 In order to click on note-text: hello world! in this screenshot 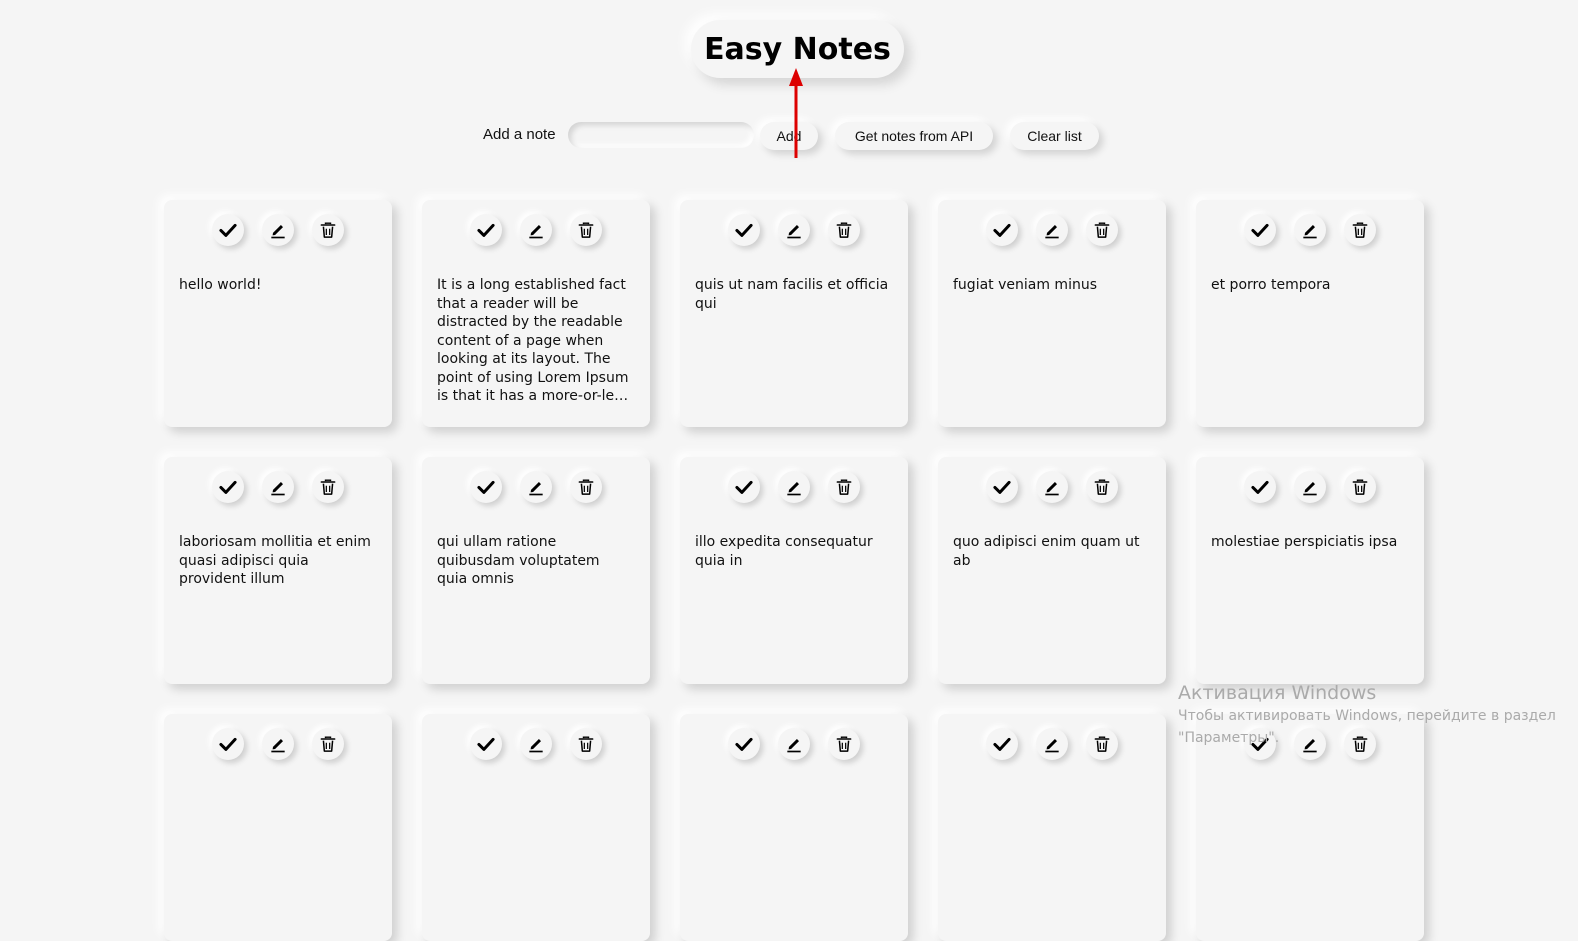, I will do `click(220, 285)`.